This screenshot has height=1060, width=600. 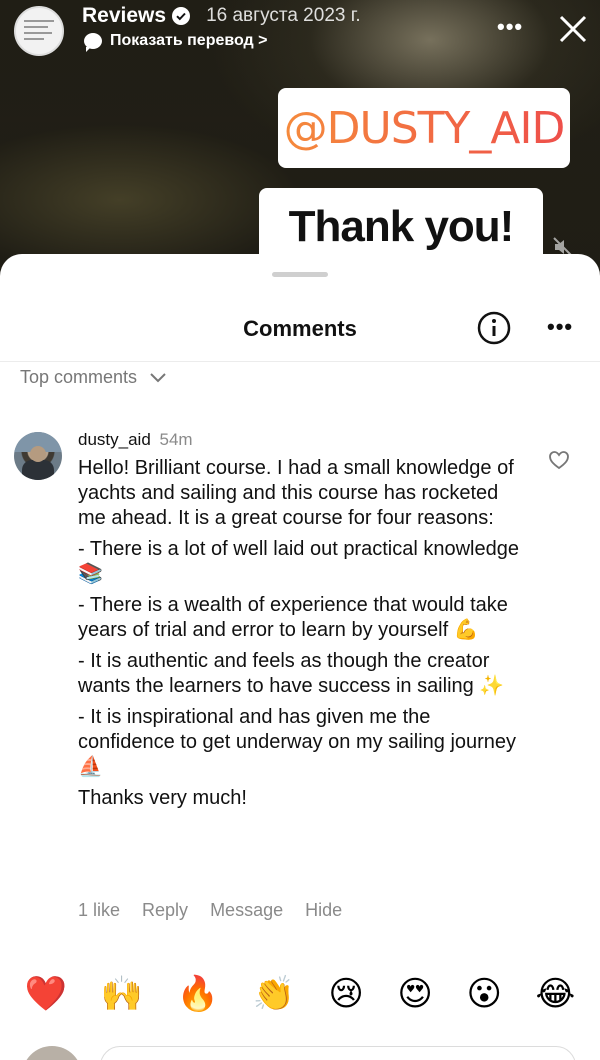 I want to click on show-translation-button: Показать перевод >, so click(x=176, y=42).